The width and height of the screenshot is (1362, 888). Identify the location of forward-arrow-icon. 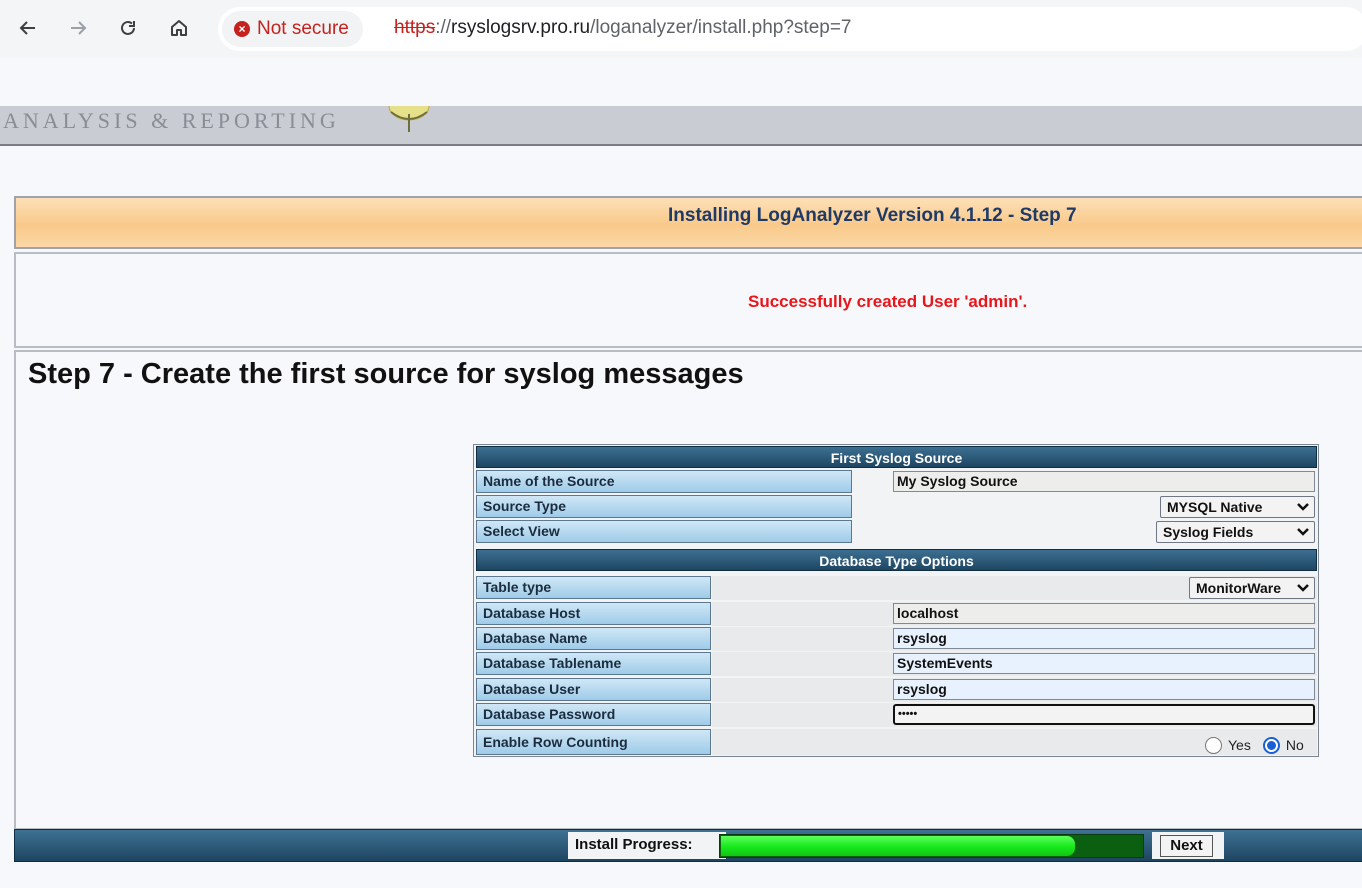
(79, 28).